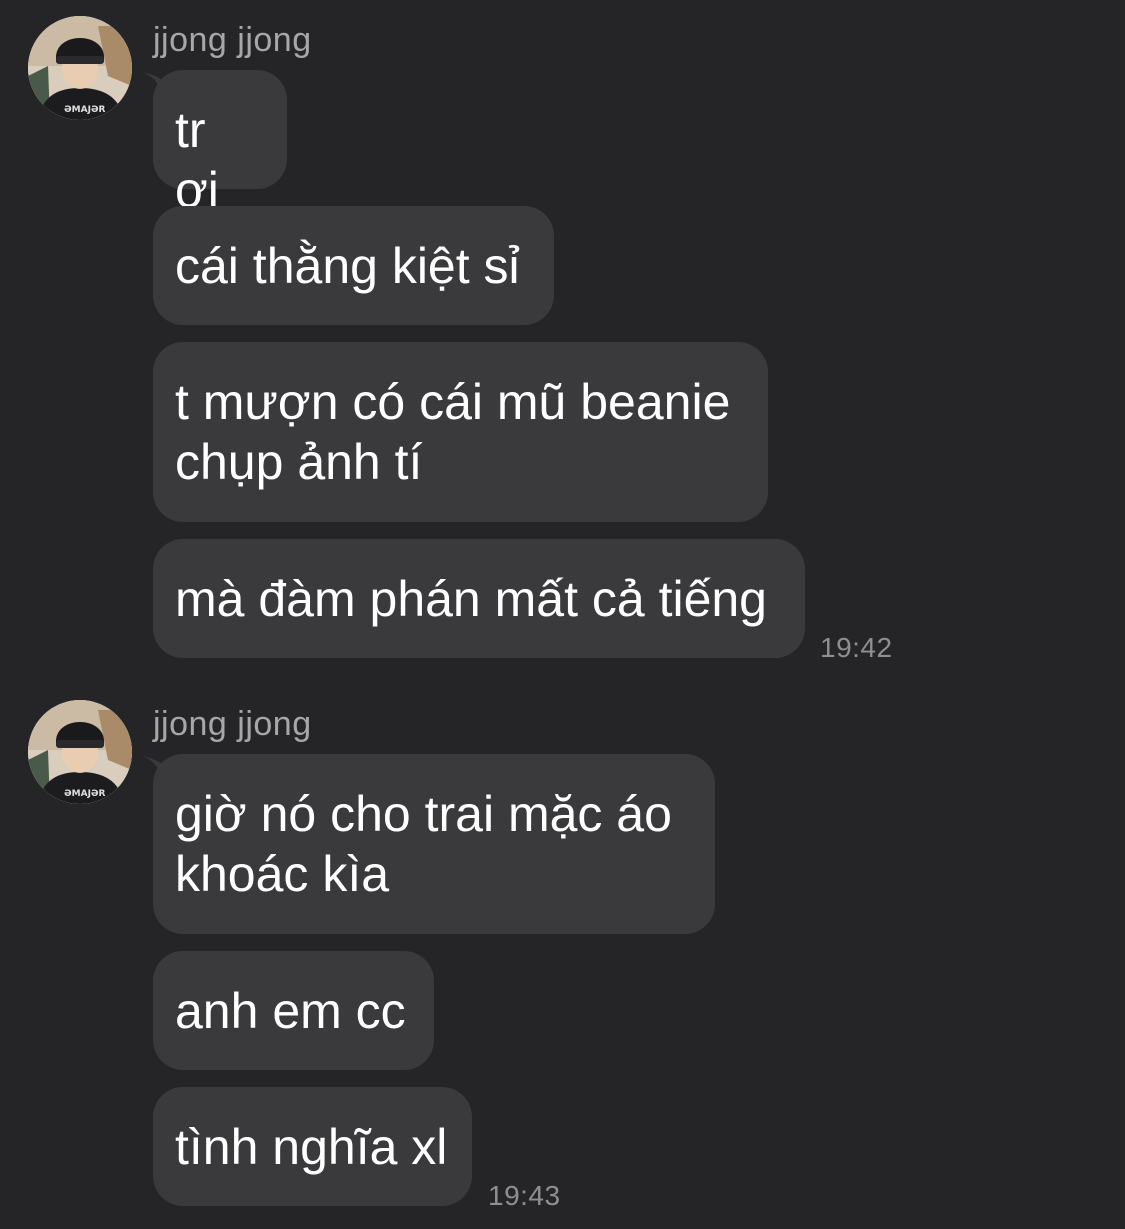 The height and width of the screenshot is (1229, 1125). What do you see at coordinates (85, 794) in the screenshot?
I see `svg-text: ƏMAJƏR` at bounding box center [85, 794].